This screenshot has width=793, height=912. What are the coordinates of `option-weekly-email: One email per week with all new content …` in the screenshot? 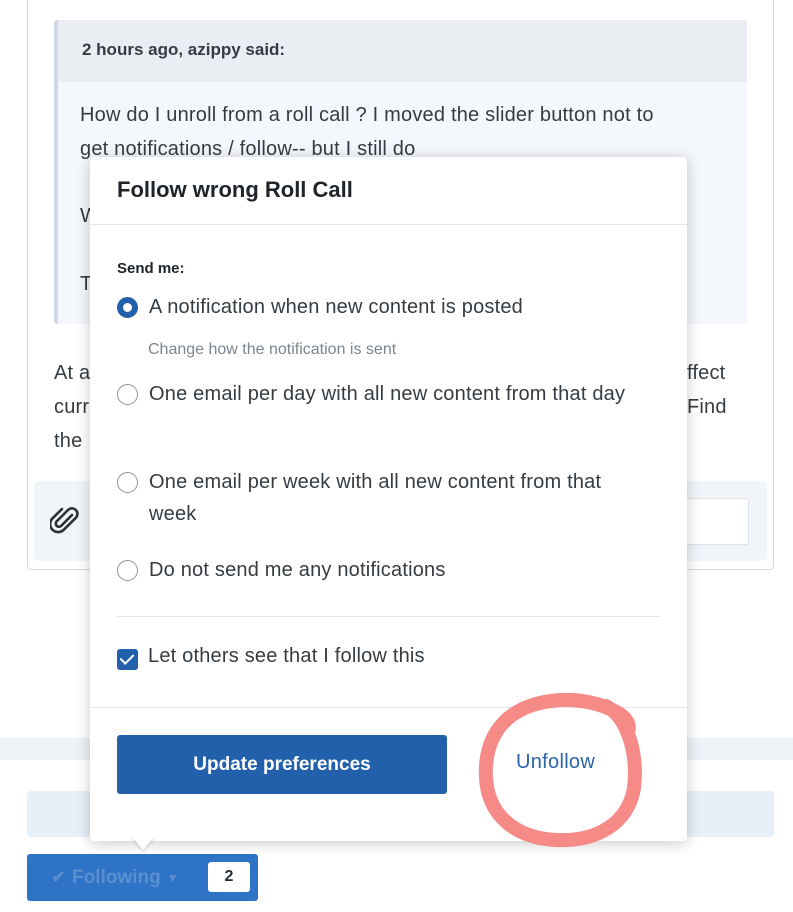 It's located at (383, 500).